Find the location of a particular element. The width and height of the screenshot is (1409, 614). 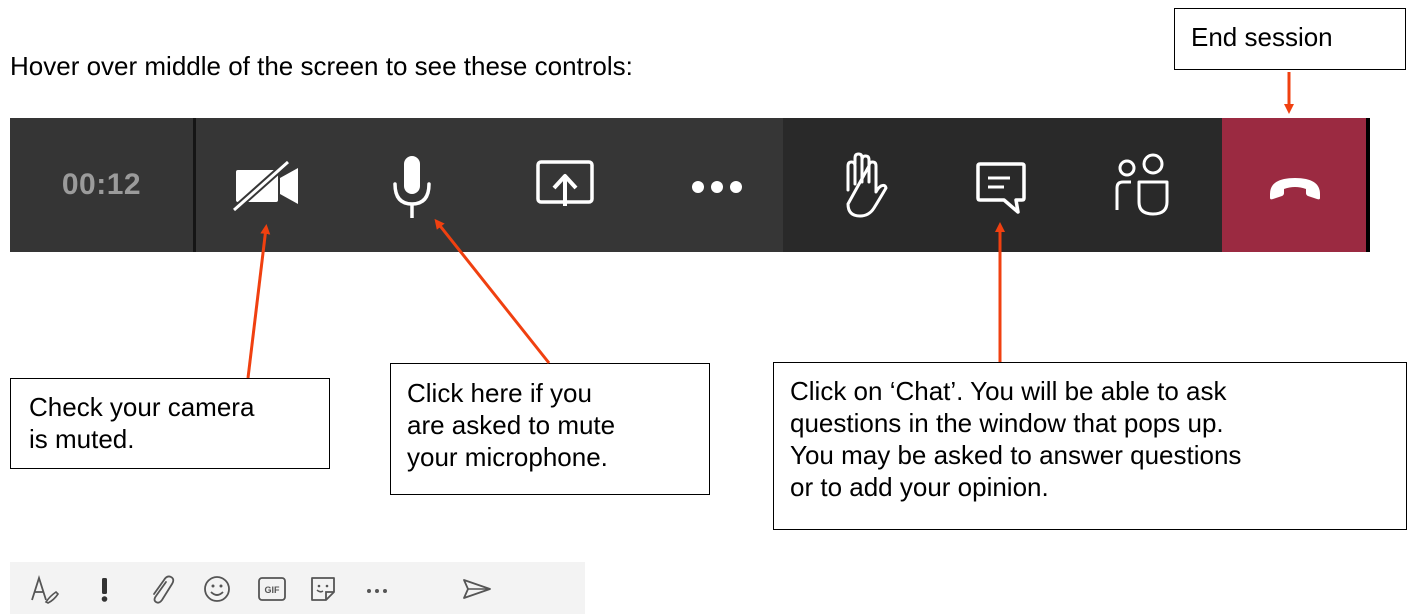

end-session-label: End session is located at coordinates (1262, 37).